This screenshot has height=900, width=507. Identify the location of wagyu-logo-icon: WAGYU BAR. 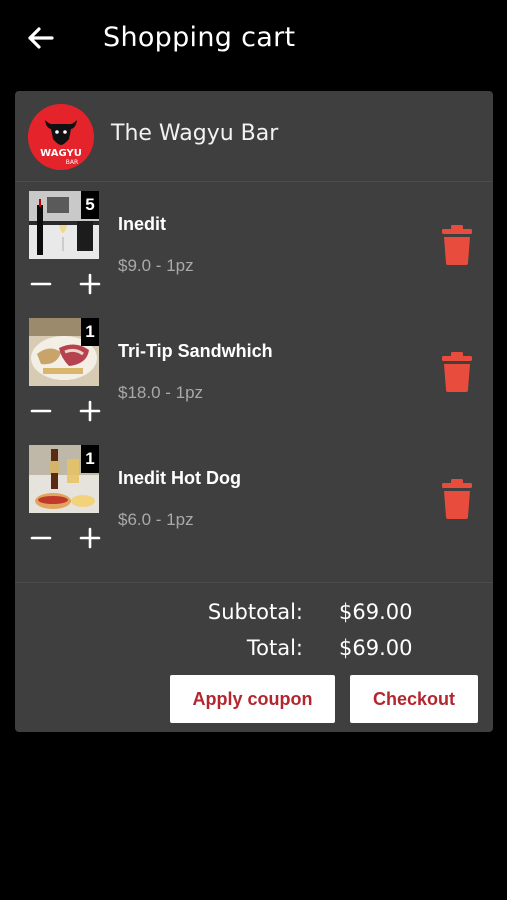
(61, 137).